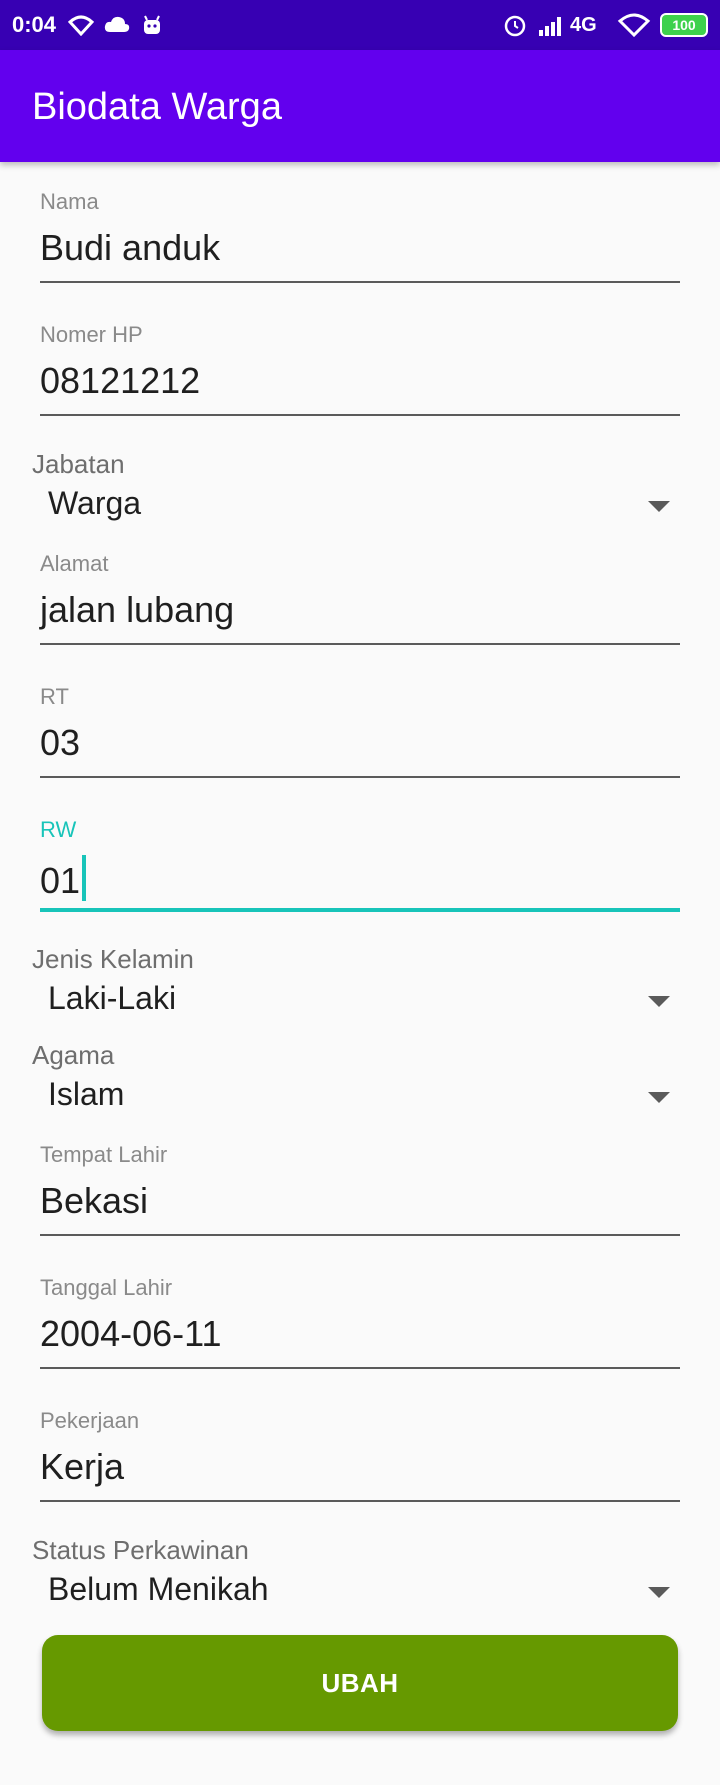 The height and width of the screenshot is (1785, 720). What do you see at coordinates (360, 777) in the screenshot?
I see `rt-underline` at bounding box center [360, 777].